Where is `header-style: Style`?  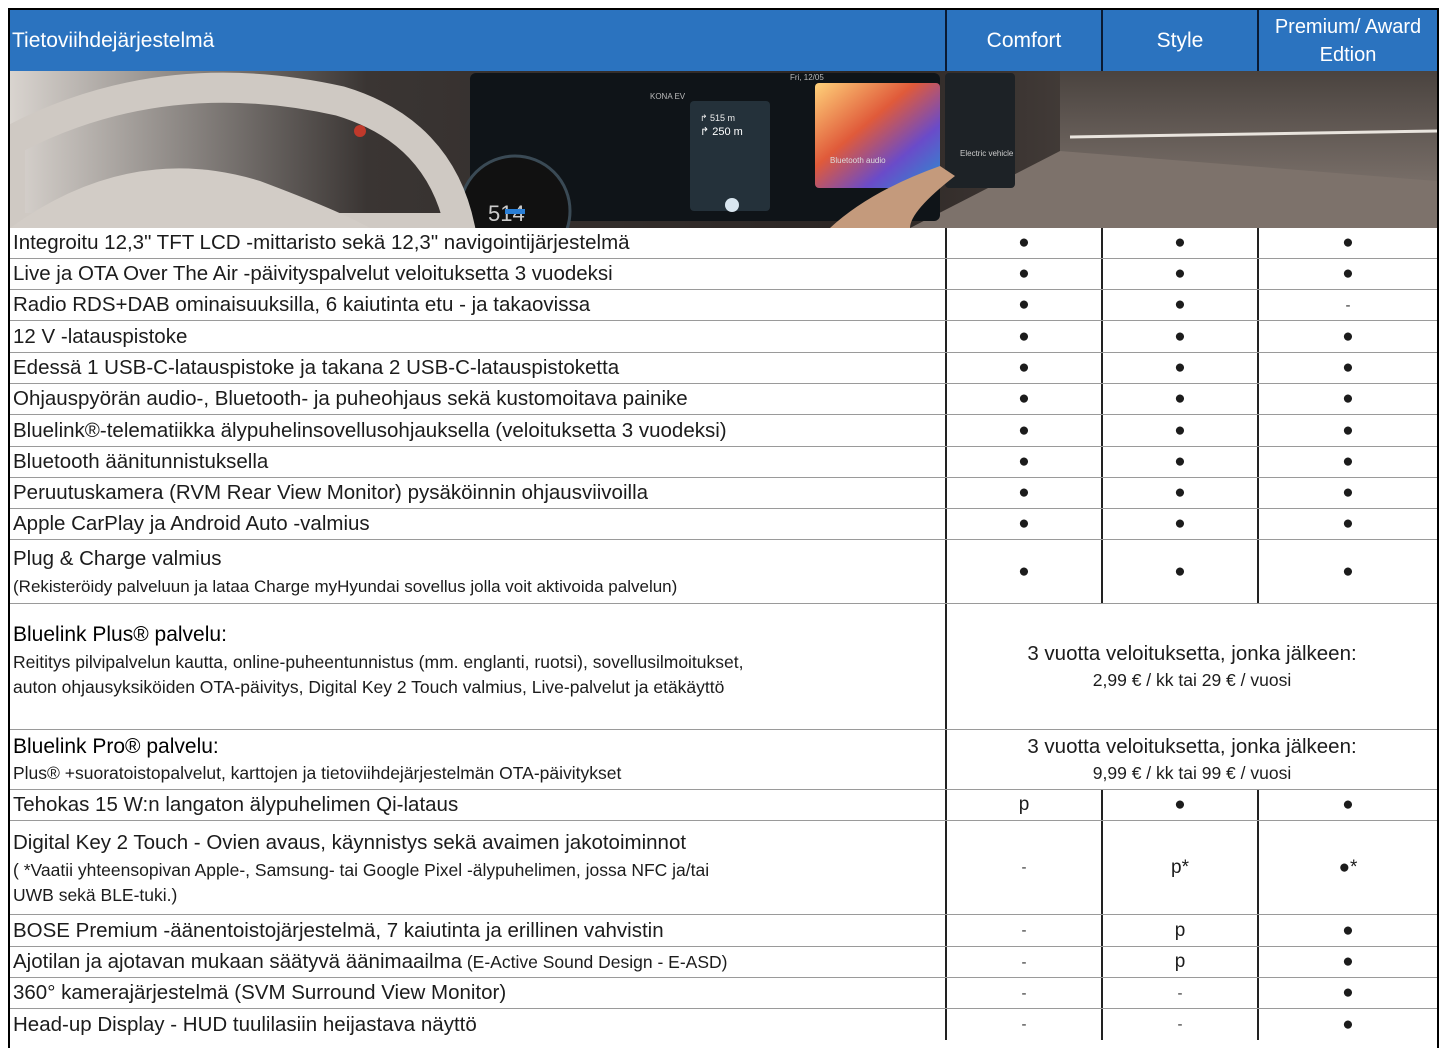
header-style: Style is located at coordinates (1181, 40).